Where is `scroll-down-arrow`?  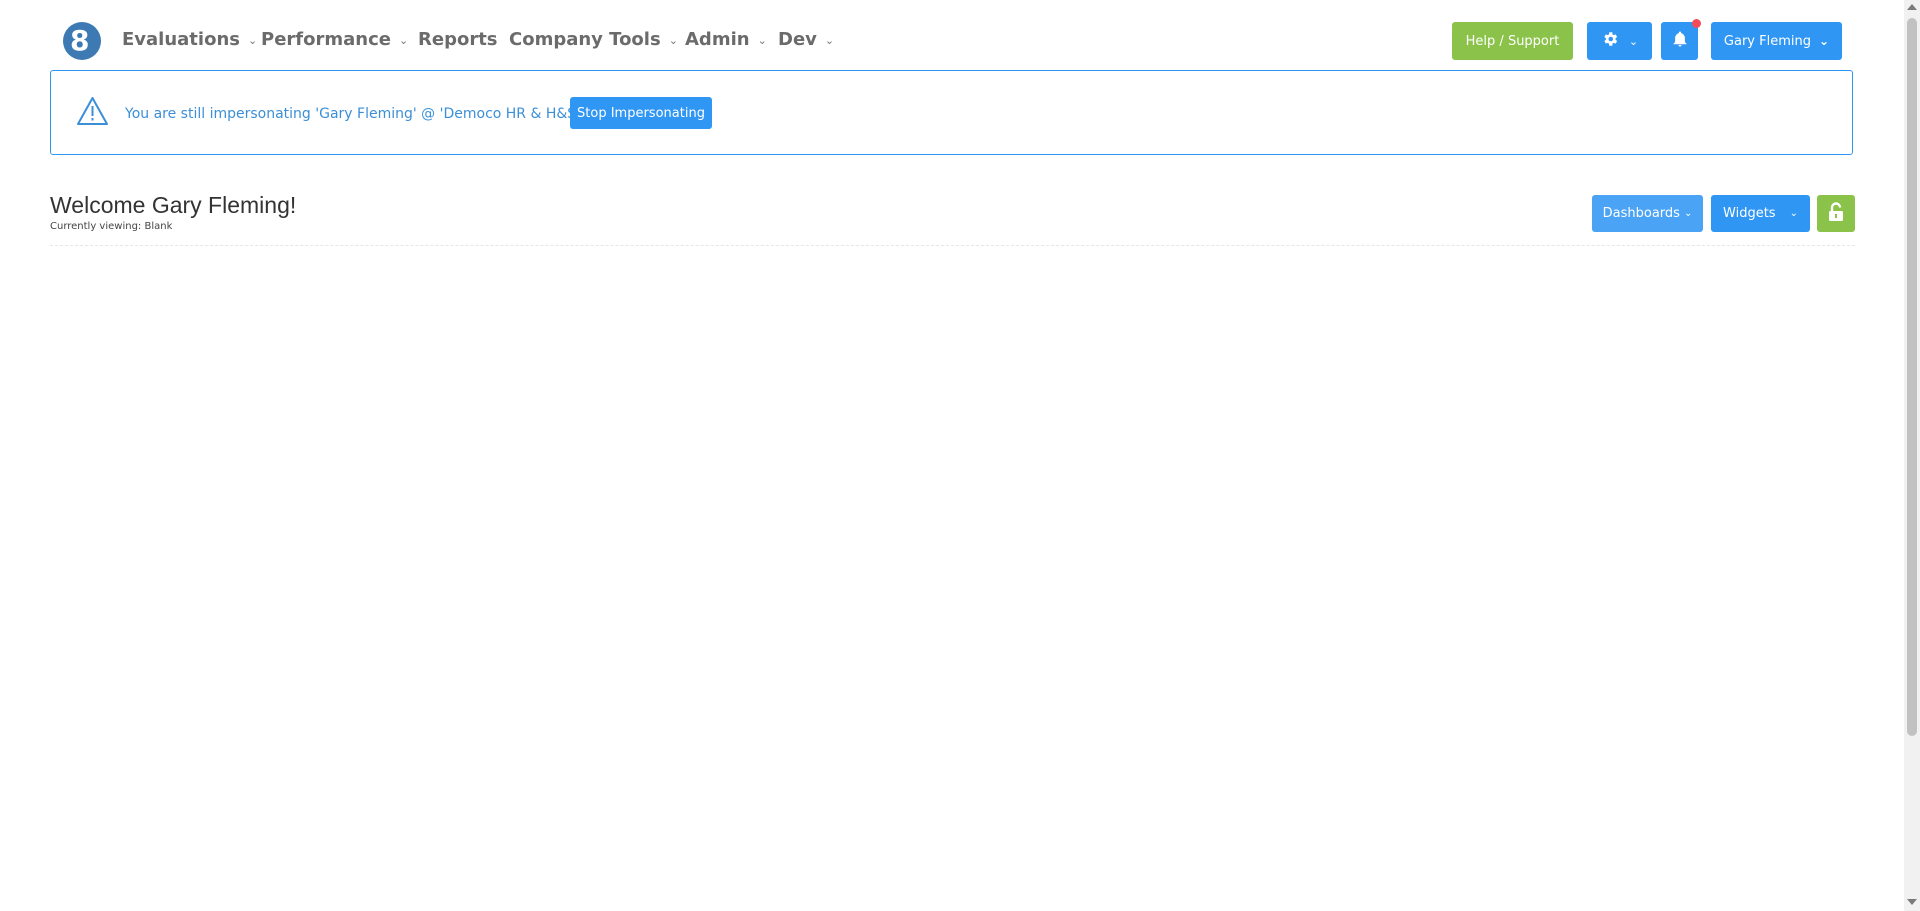
scroll-down-arrow is located at coordinates (1912, 902).